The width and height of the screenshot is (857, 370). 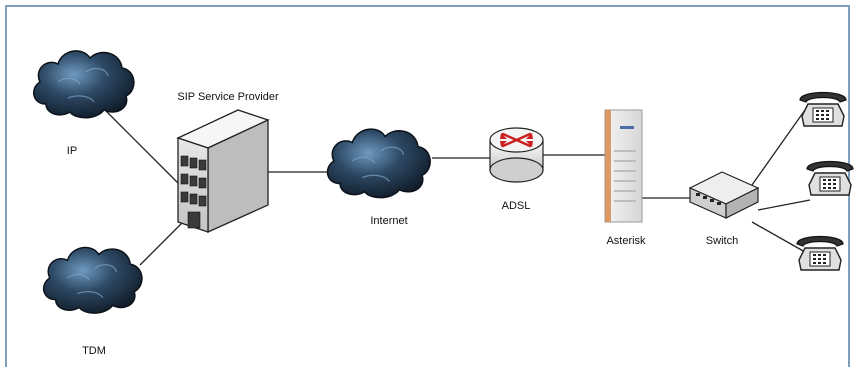 I want to click on link-switch-phone3, so click(x=778, y=237).